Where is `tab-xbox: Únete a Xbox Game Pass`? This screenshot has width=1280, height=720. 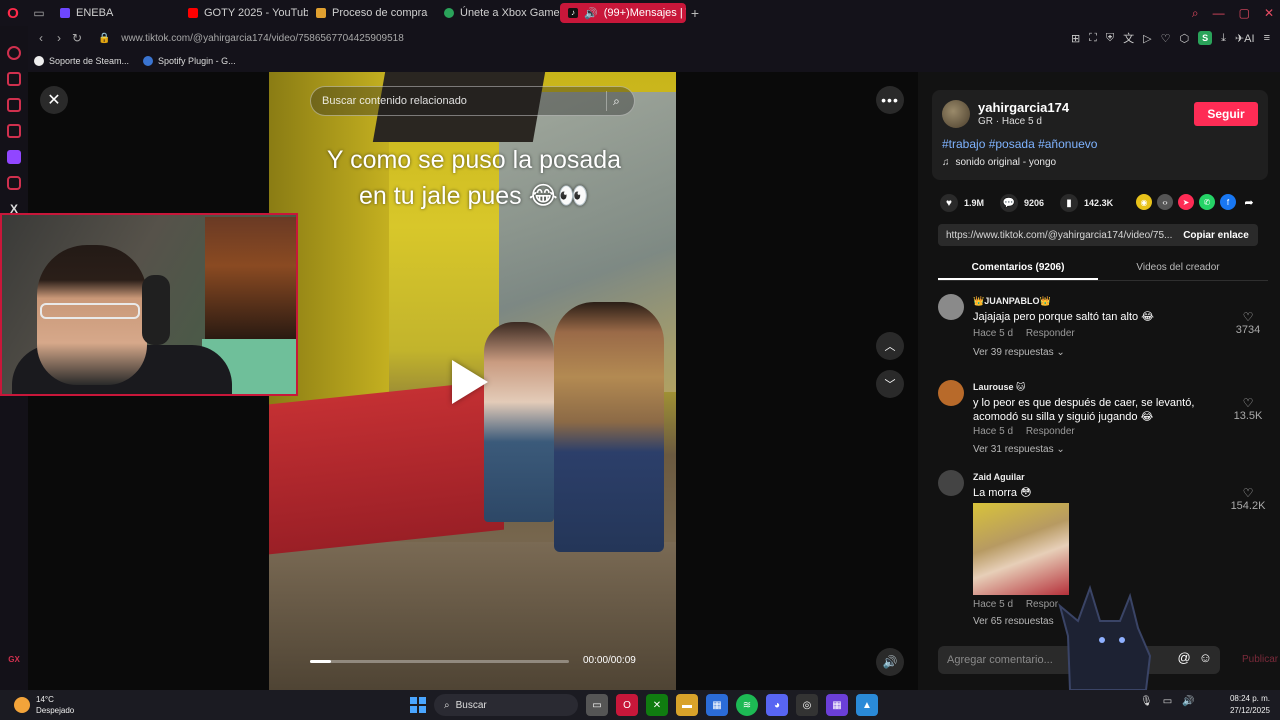
tab-xbox: Únete a Xbox Game Pass is located at coordinates (498, 13).